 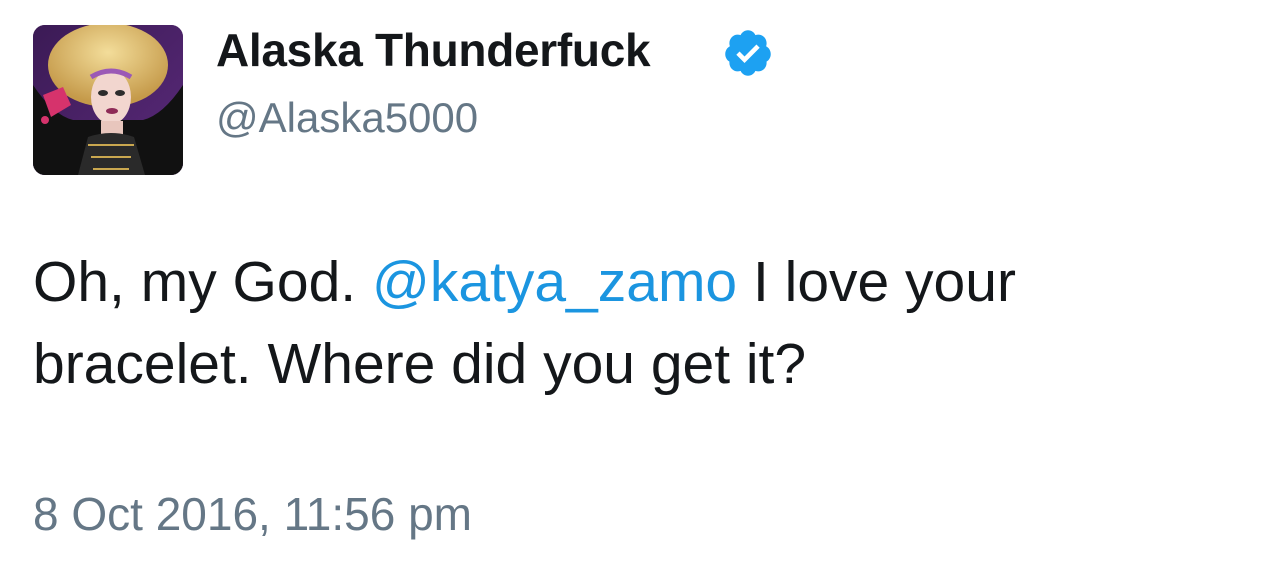 What do you see at coordinates (876, 282) in the screenshot?
I see `tweet-text-segment: I love your` at bounding box center [876, 282].